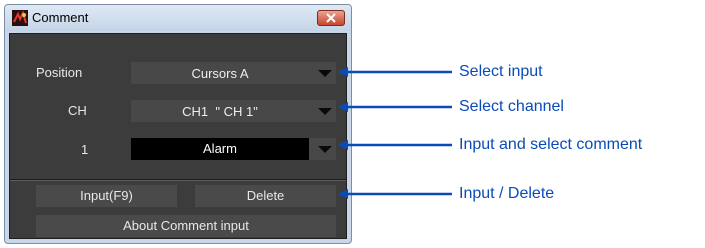 The image size is (705, 248). What do you see at coordinates (501, 71) in the screenshot?
I see `callout-select-input: Select input` at bounding box center [501, 71].